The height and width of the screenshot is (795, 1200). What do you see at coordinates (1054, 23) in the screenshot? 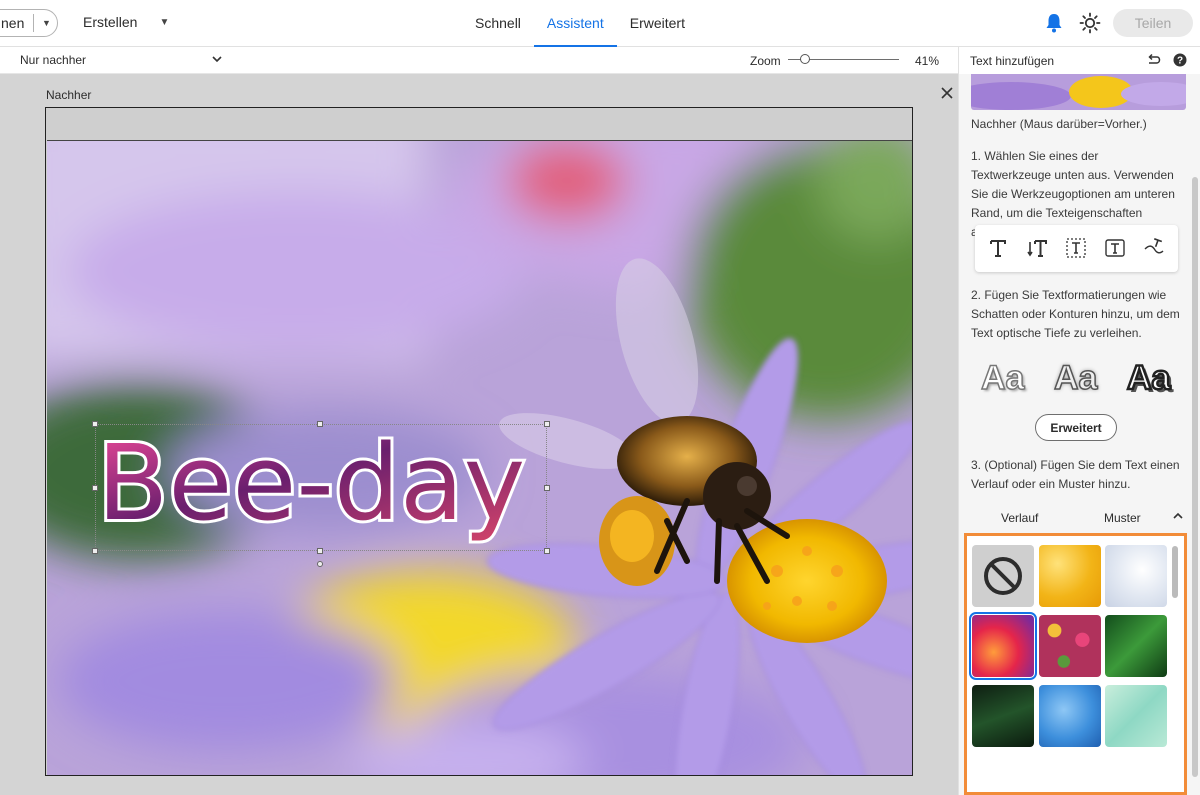
I see `bell-icon` at bounding box center [1054, 23].